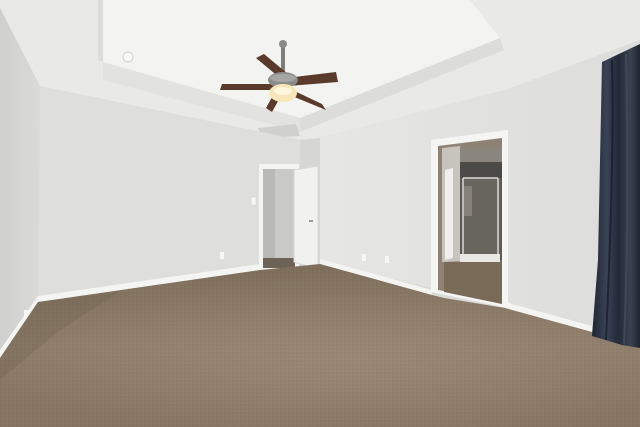 This screenshot has height=427, width=640. What do you see at coordinates (469, 219) in the screenshot?
I see `bathroom-doorway` at bounding box center [469, 219].